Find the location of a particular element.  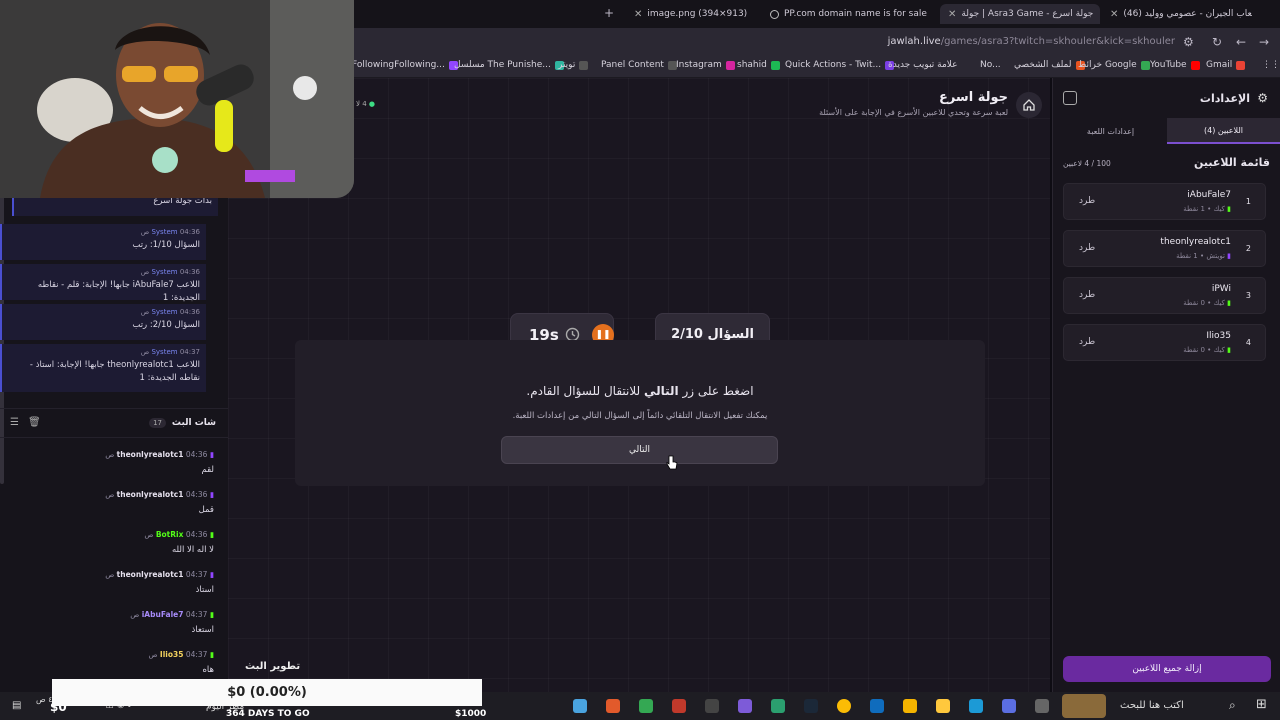

online-indicator: ● 4 لا is located at coordinates (366, 104).